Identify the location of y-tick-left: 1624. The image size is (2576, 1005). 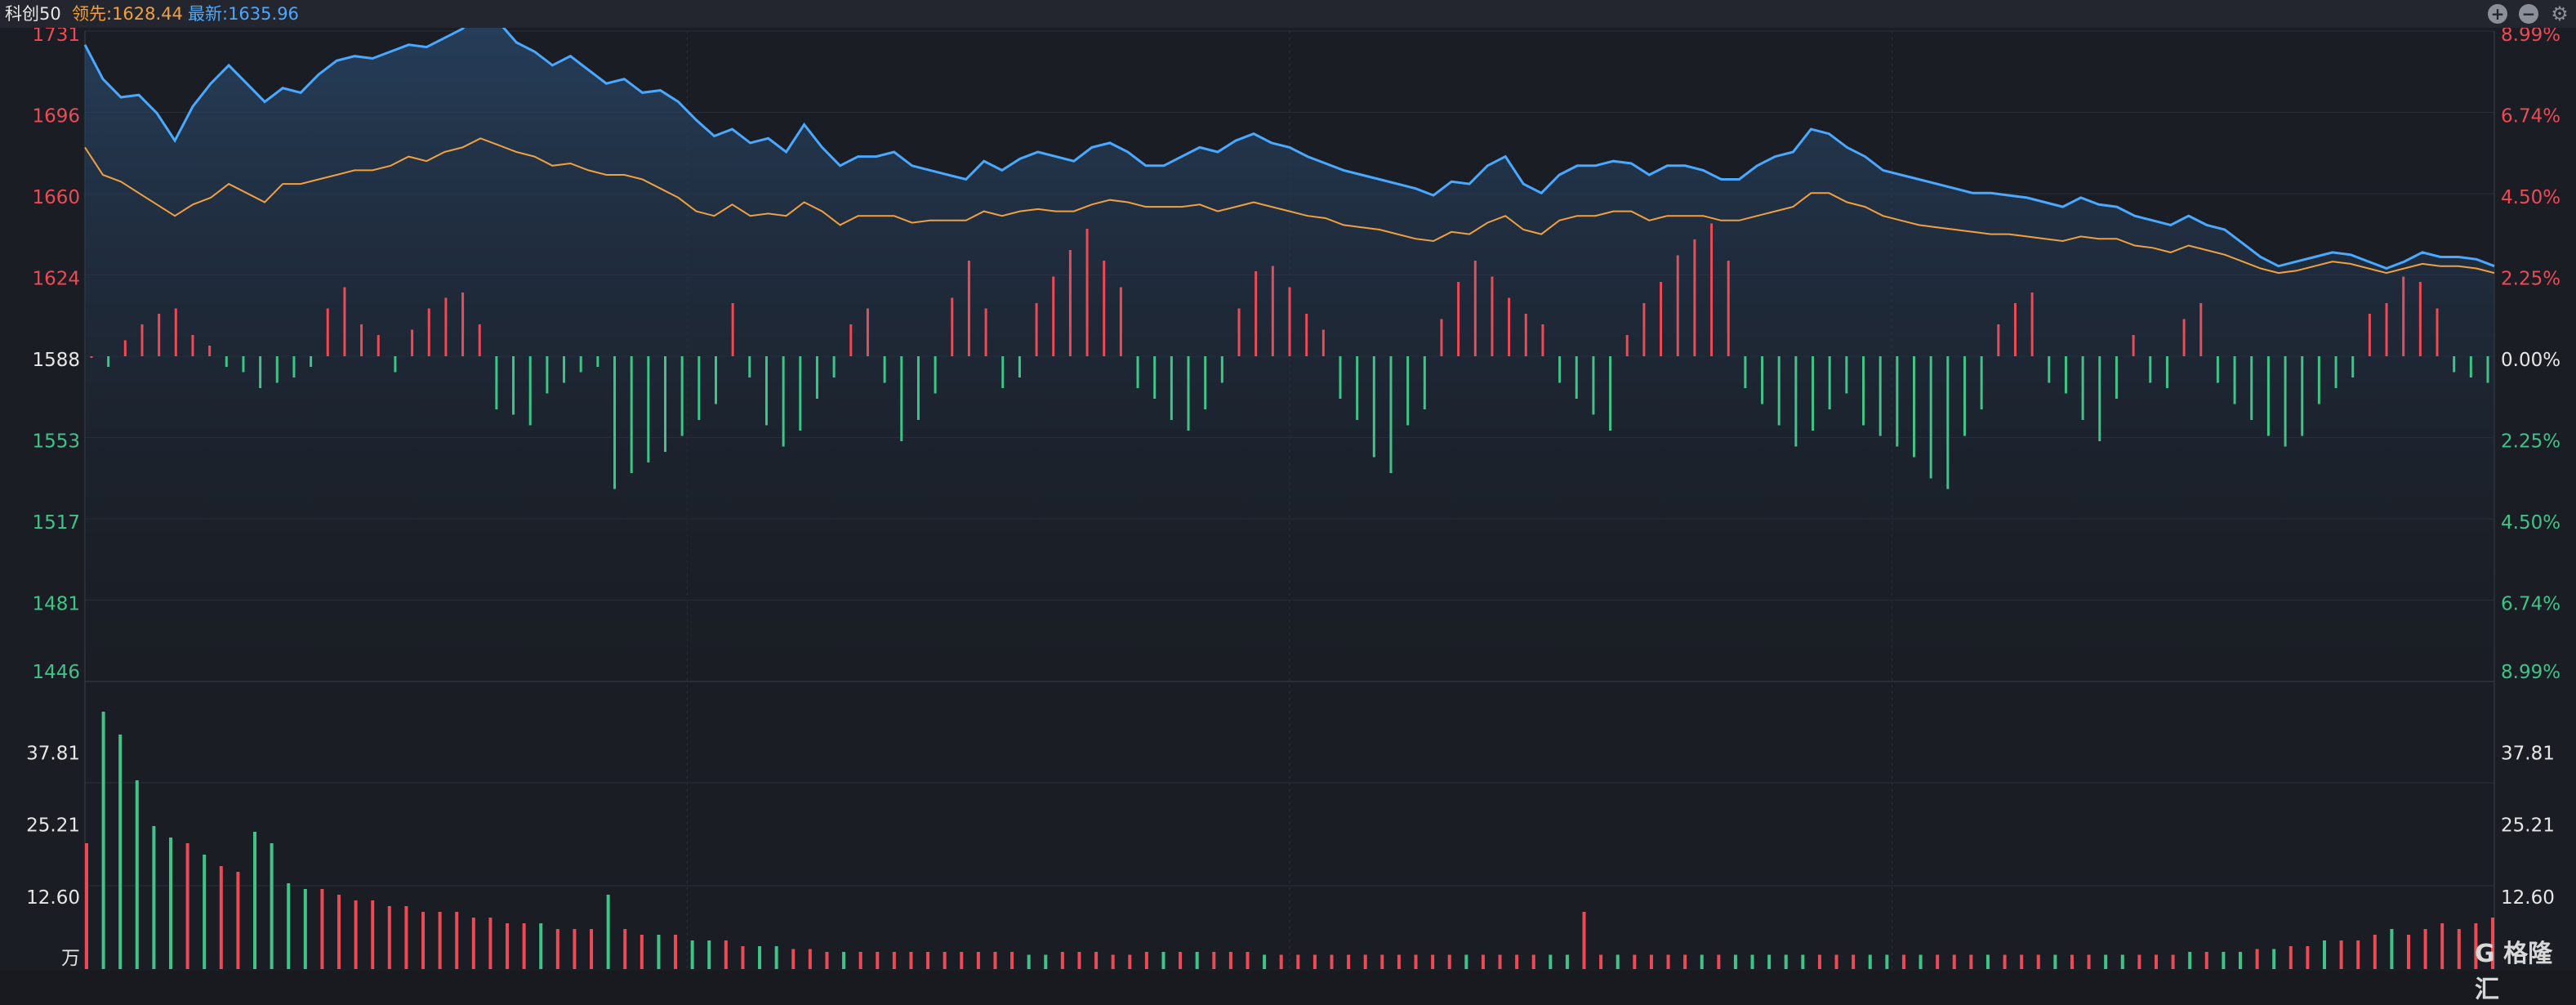
(56, 279).